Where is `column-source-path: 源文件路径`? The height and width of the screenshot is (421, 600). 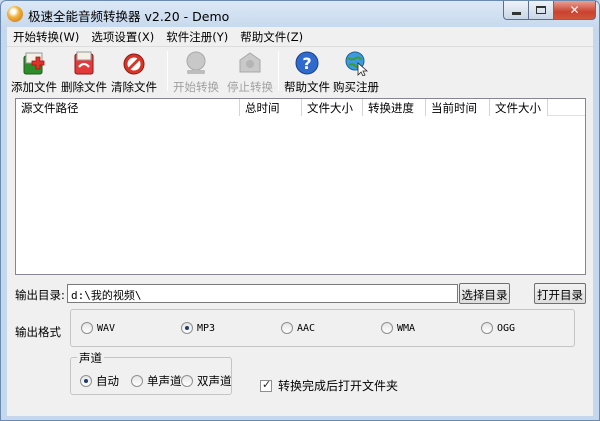 column-source-path: 源文件路径 is located at coordinates (128, 107).